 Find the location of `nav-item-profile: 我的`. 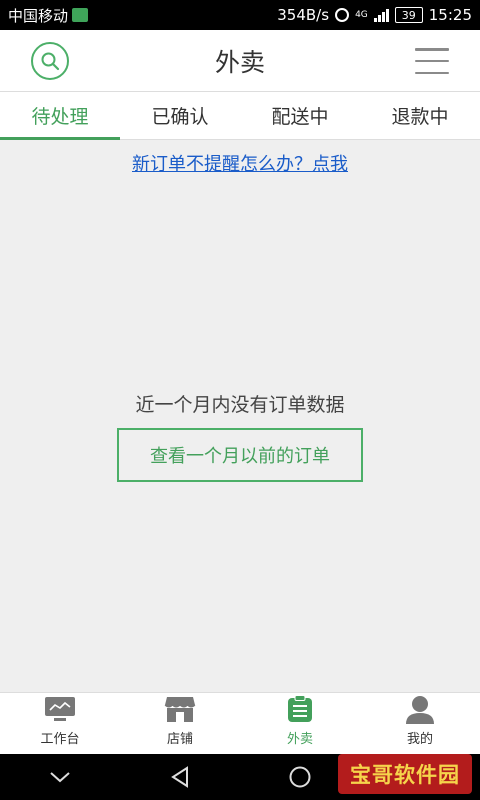

nav-item-profile: 我的 is located at coordinates (420, 723).